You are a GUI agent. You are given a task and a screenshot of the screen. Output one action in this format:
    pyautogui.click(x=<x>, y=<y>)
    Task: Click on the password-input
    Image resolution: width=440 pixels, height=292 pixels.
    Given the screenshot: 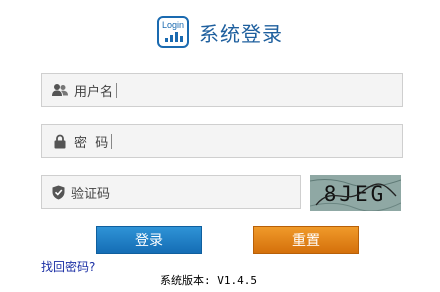 What is the action you would take?
    pyautogui.click(x=257, y=141)
    